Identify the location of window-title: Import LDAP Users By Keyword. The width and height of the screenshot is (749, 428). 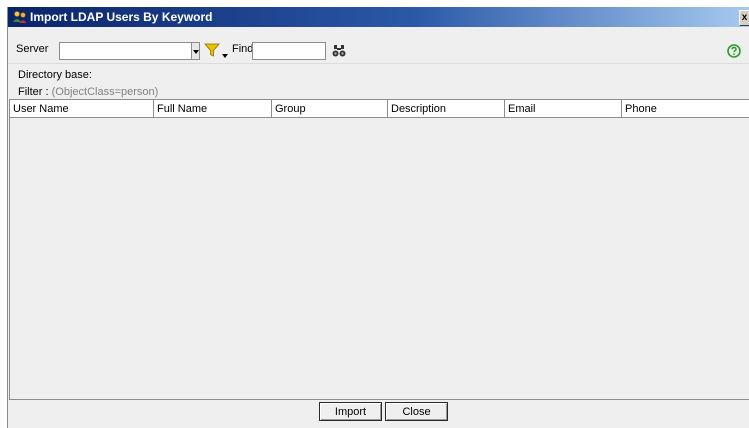
(121, 17).